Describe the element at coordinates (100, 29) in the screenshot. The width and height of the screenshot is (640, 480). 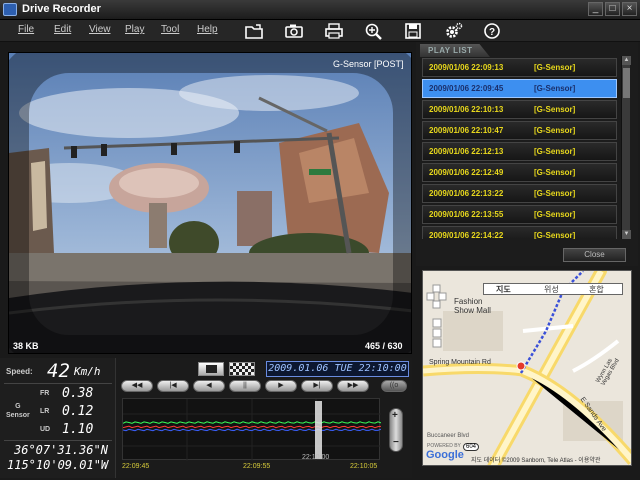
I see `menu-view: View` at that location.